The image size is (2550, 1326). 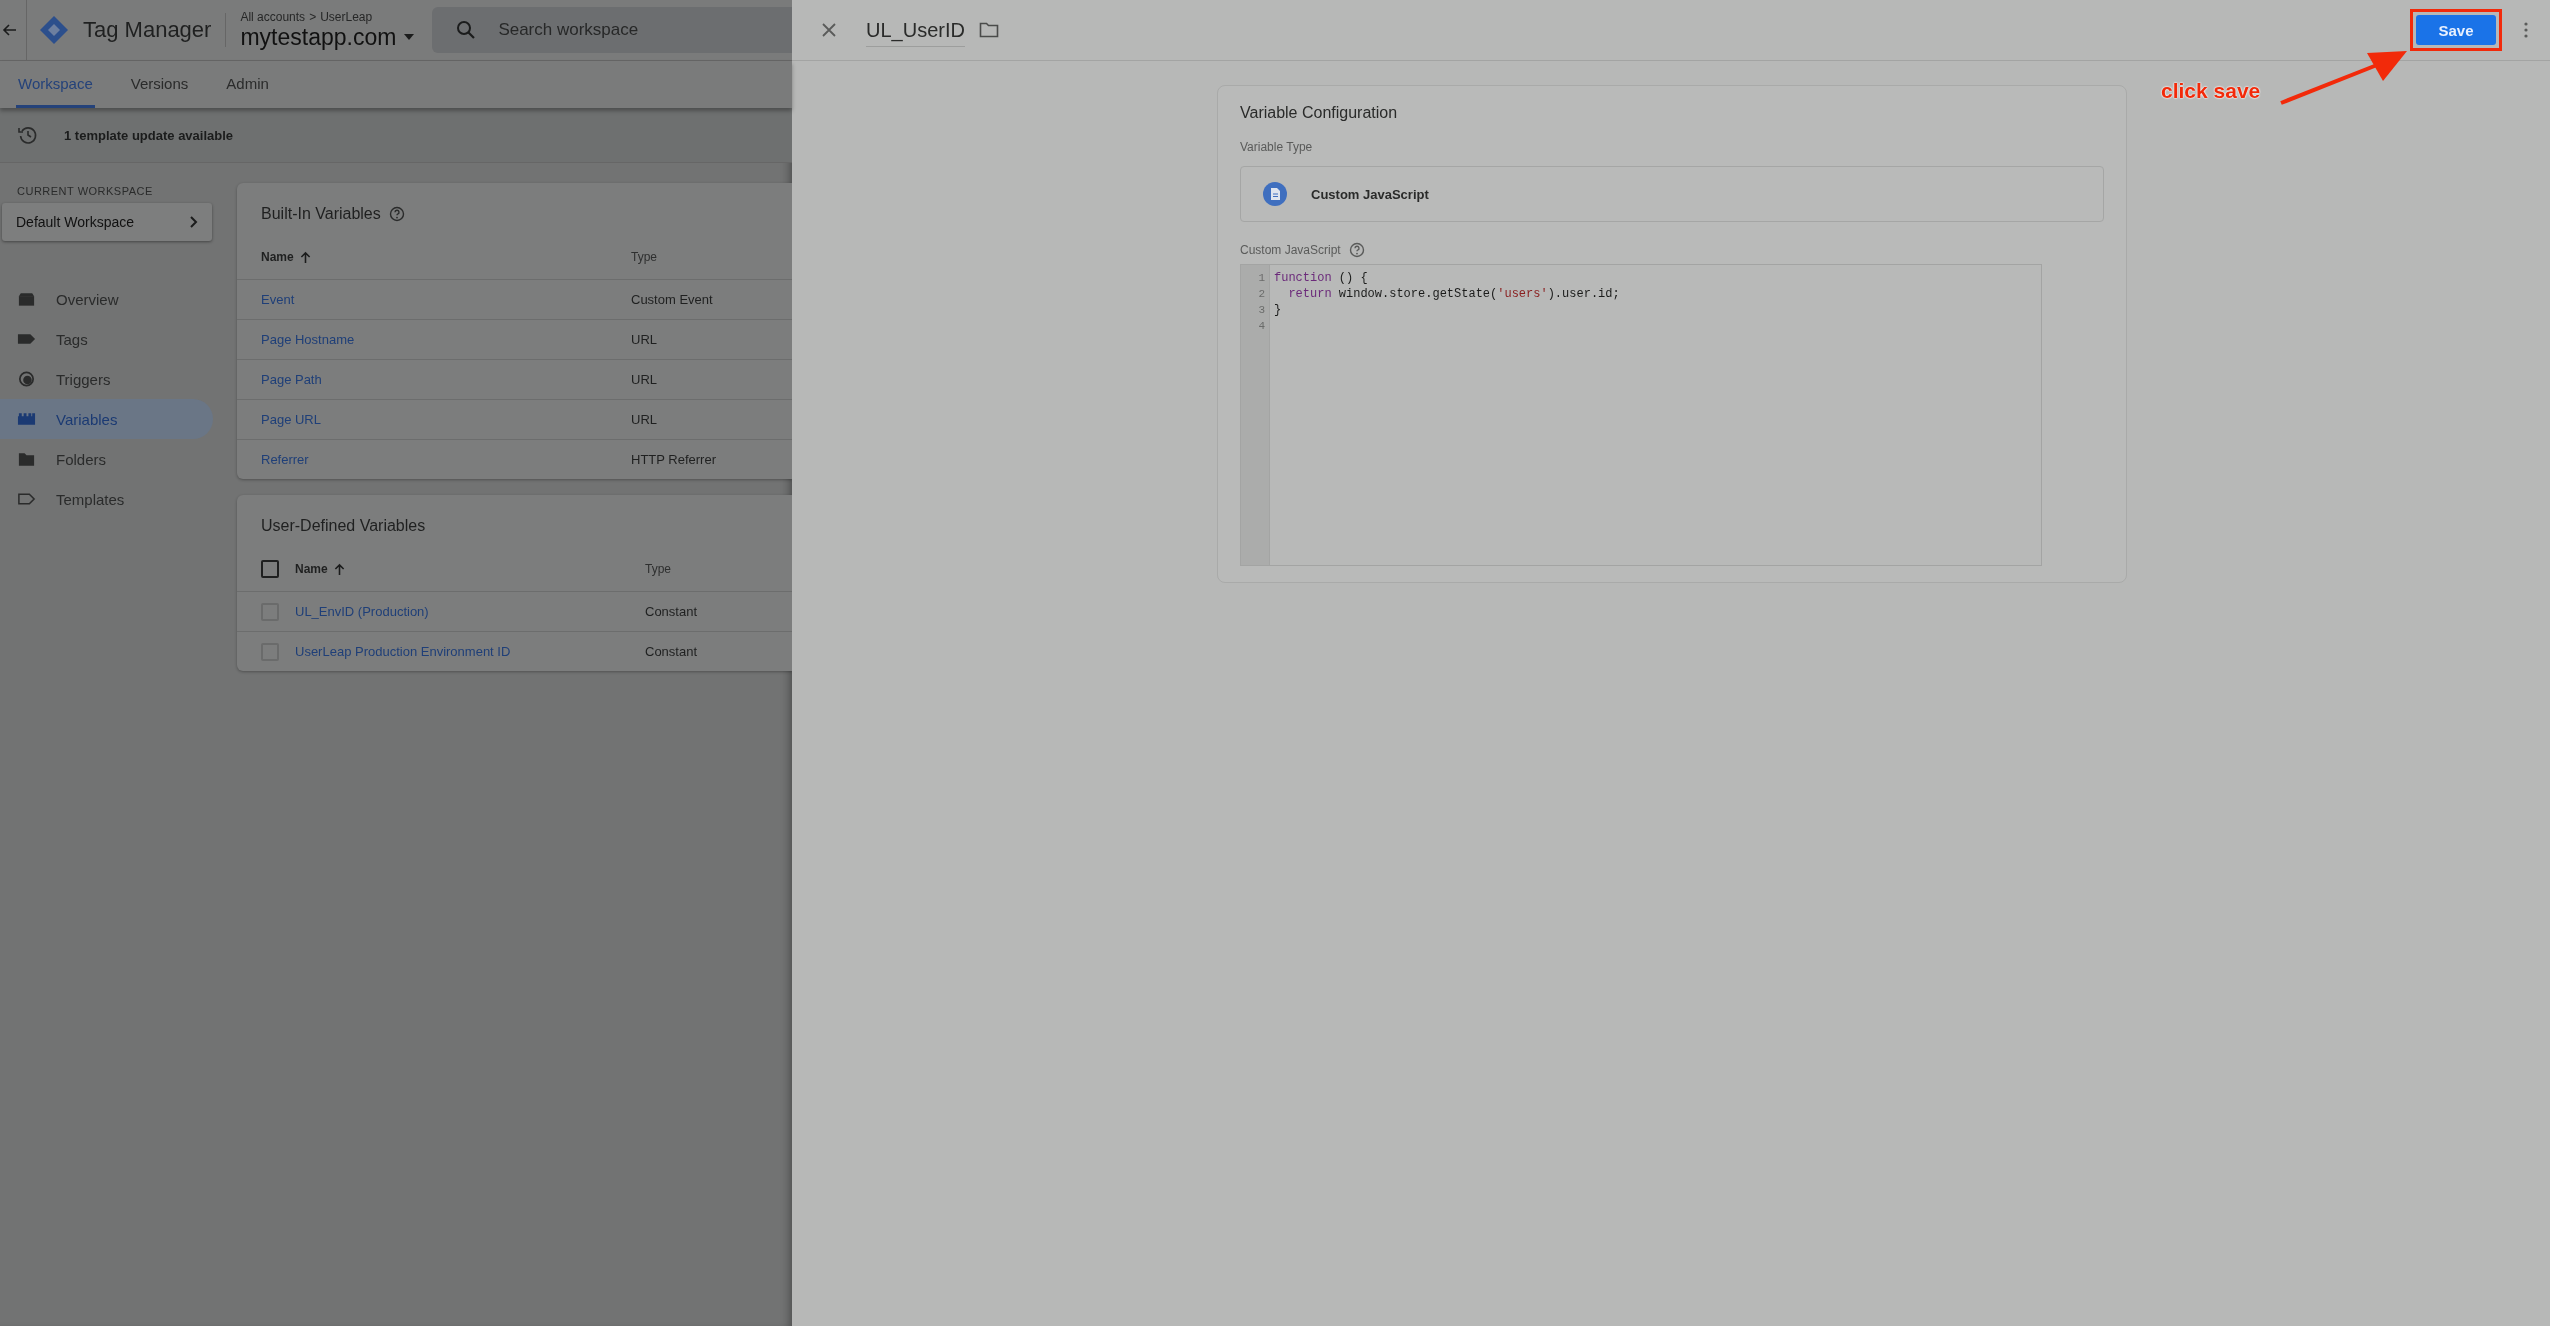 I want to click on document-icon, so click(x=1275, y=194).